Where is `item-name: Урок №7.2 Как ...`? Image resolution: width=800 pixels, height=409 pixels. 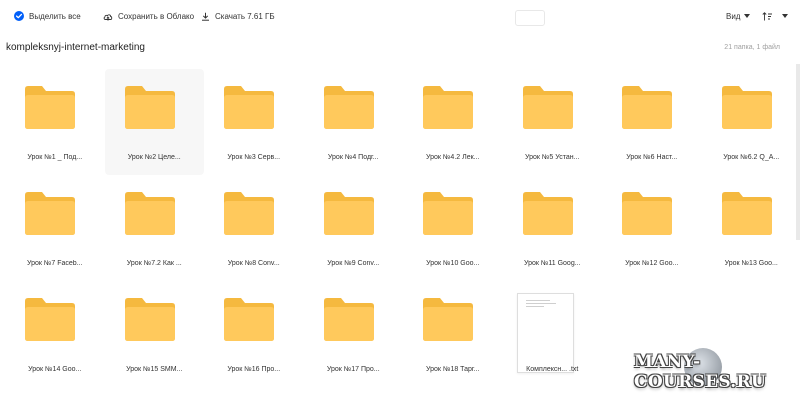 item-name: Урок №7.2 Как ... is located at coordinates (154, 263).